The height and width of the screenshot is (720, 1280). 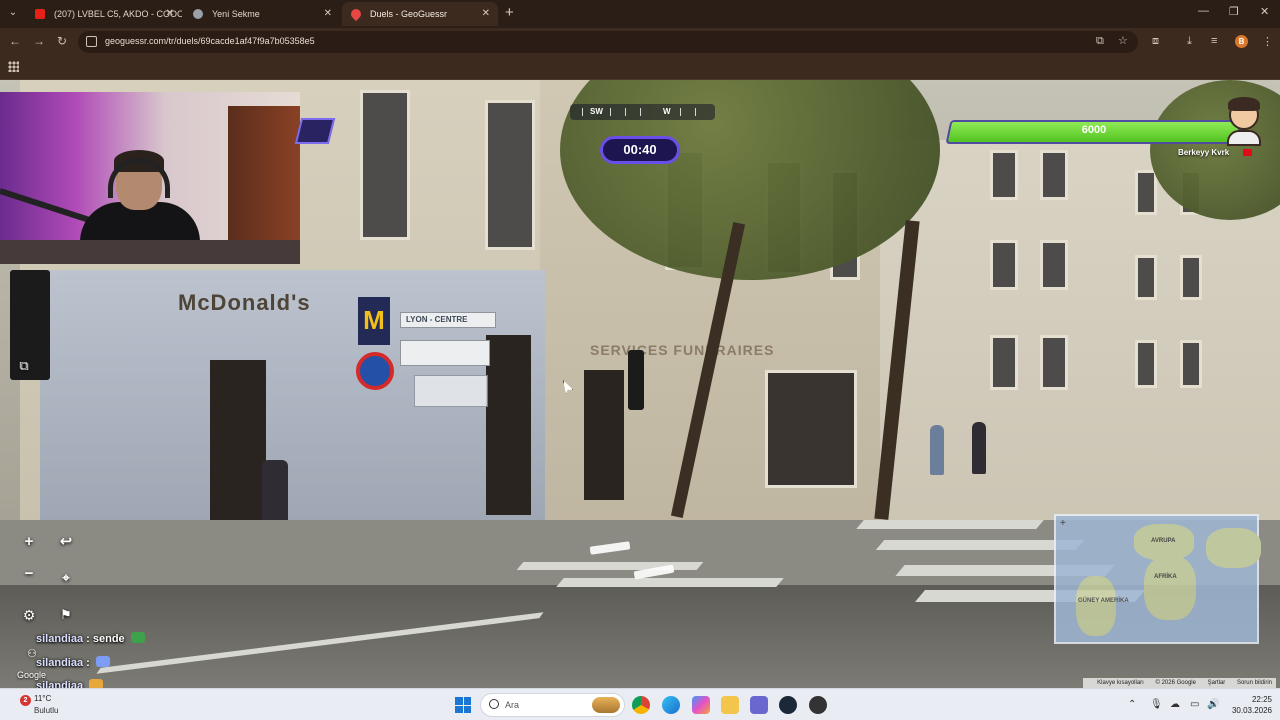 What do you see at coordinates (463, 705) in the screenshot?
I see `windows-start-icon` at bounding box center [463, 705].